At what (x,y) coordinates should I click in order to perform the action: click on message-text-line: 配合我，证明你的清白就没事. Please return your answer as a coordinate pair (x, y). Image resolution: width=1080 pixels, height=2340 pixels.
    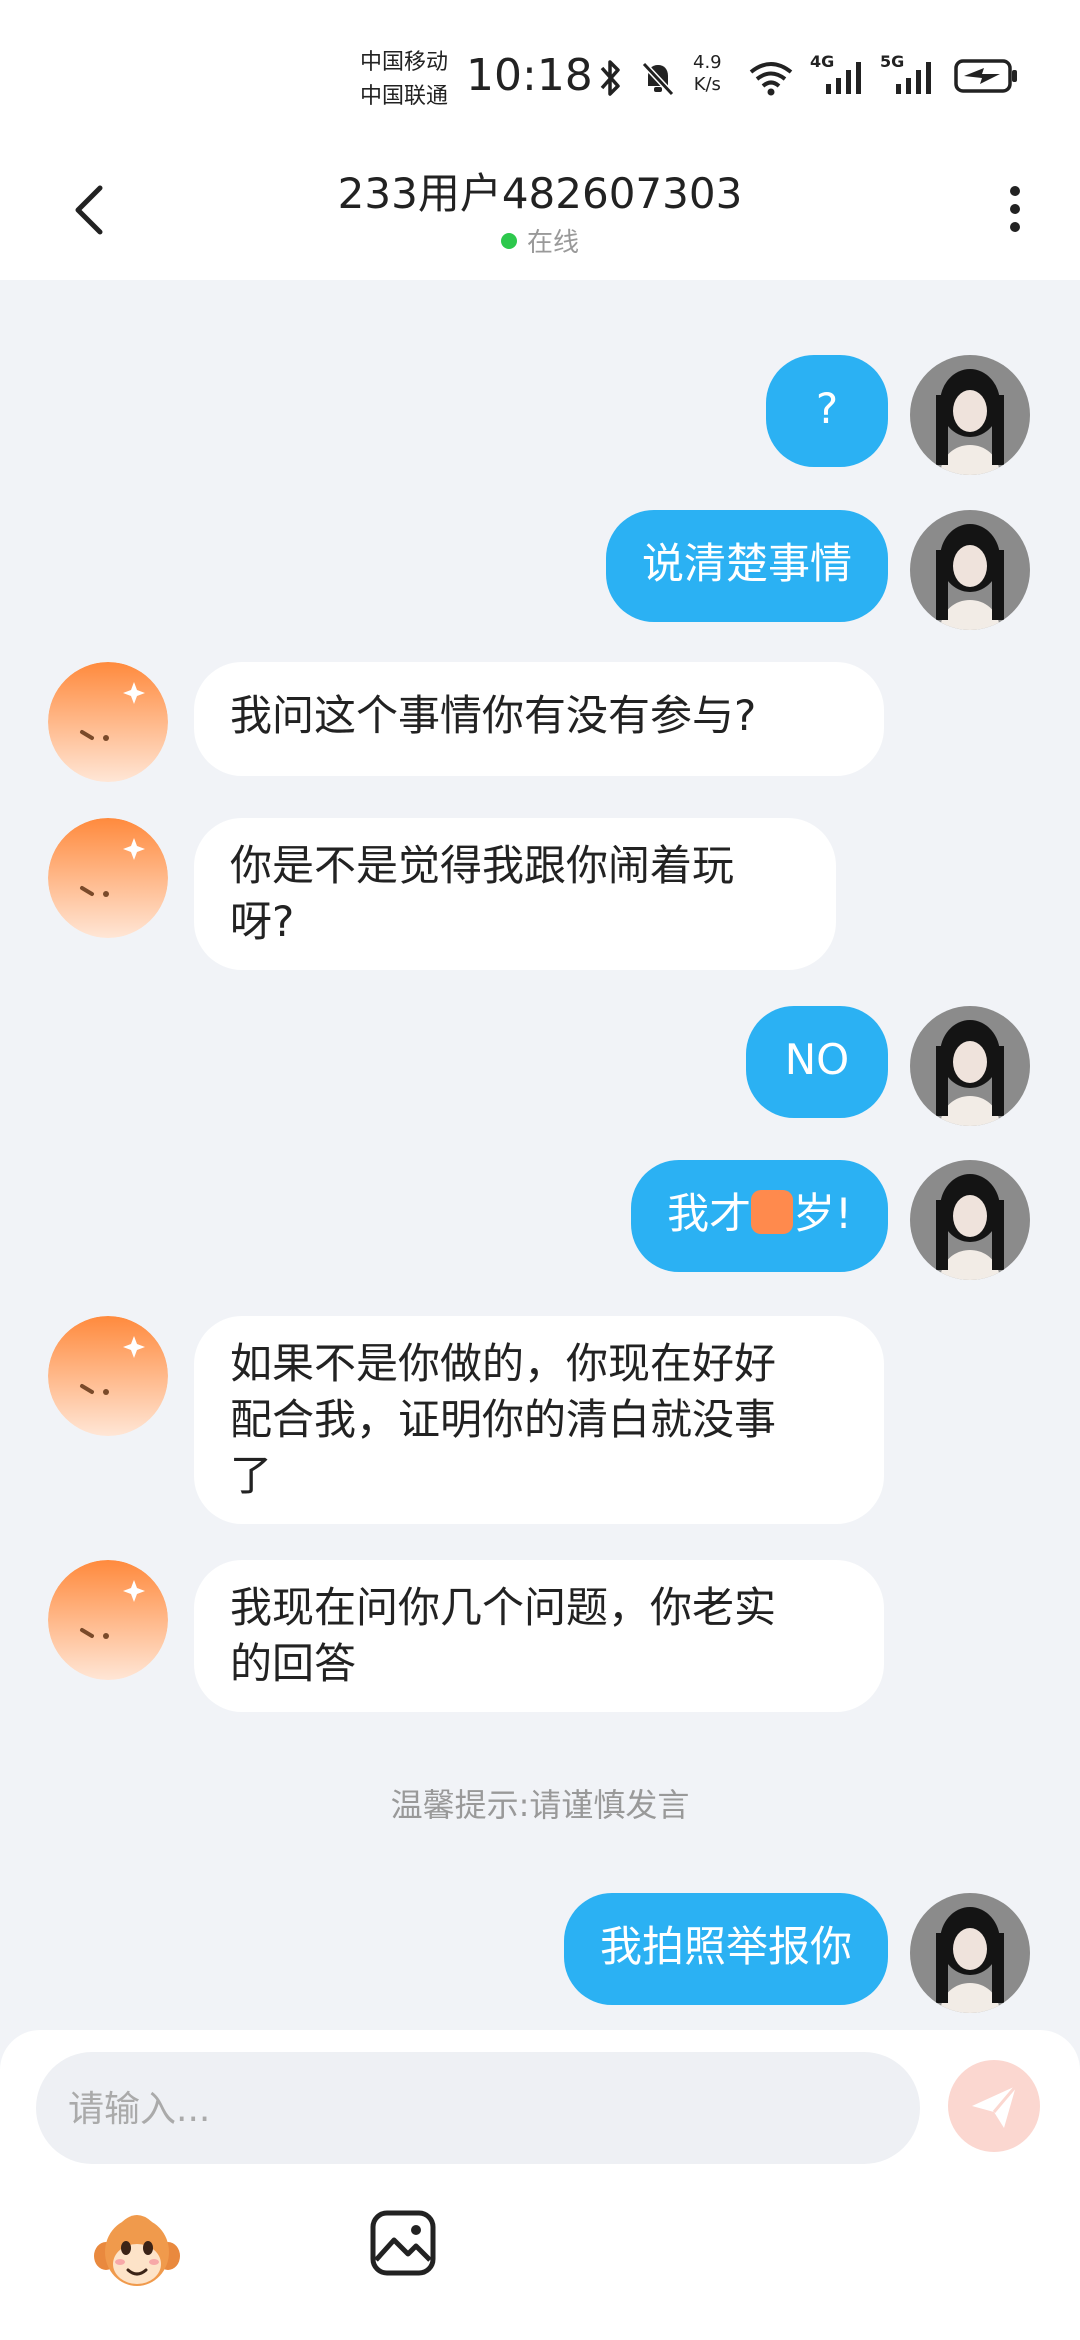
    Looking at the image, I should click on (503, 1419).